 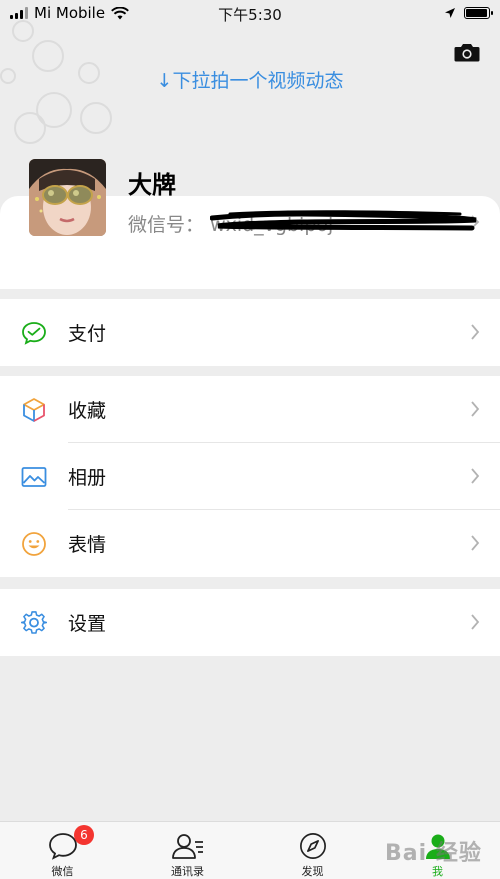 What do you see at coordinates (87, 411) in the screenshot?
I see `menu-item-favorites-label: 收藏` at bounding box center [87, 411].